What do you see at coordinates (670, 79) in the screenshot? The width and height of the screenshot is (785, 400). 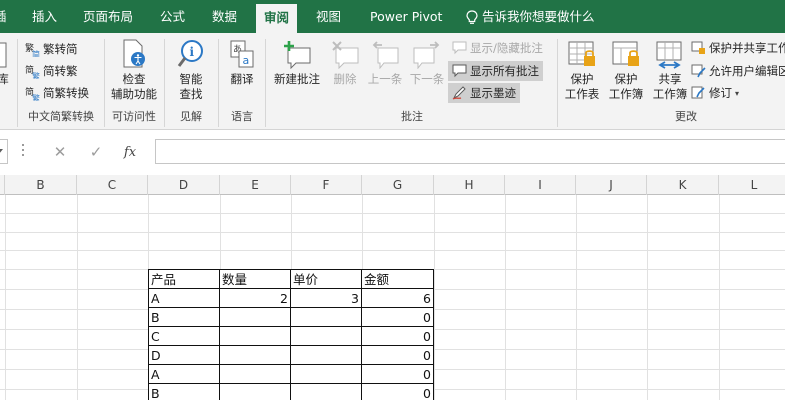 I see `share-workbook-label-1: 共享` at bounding box center [670, 79].